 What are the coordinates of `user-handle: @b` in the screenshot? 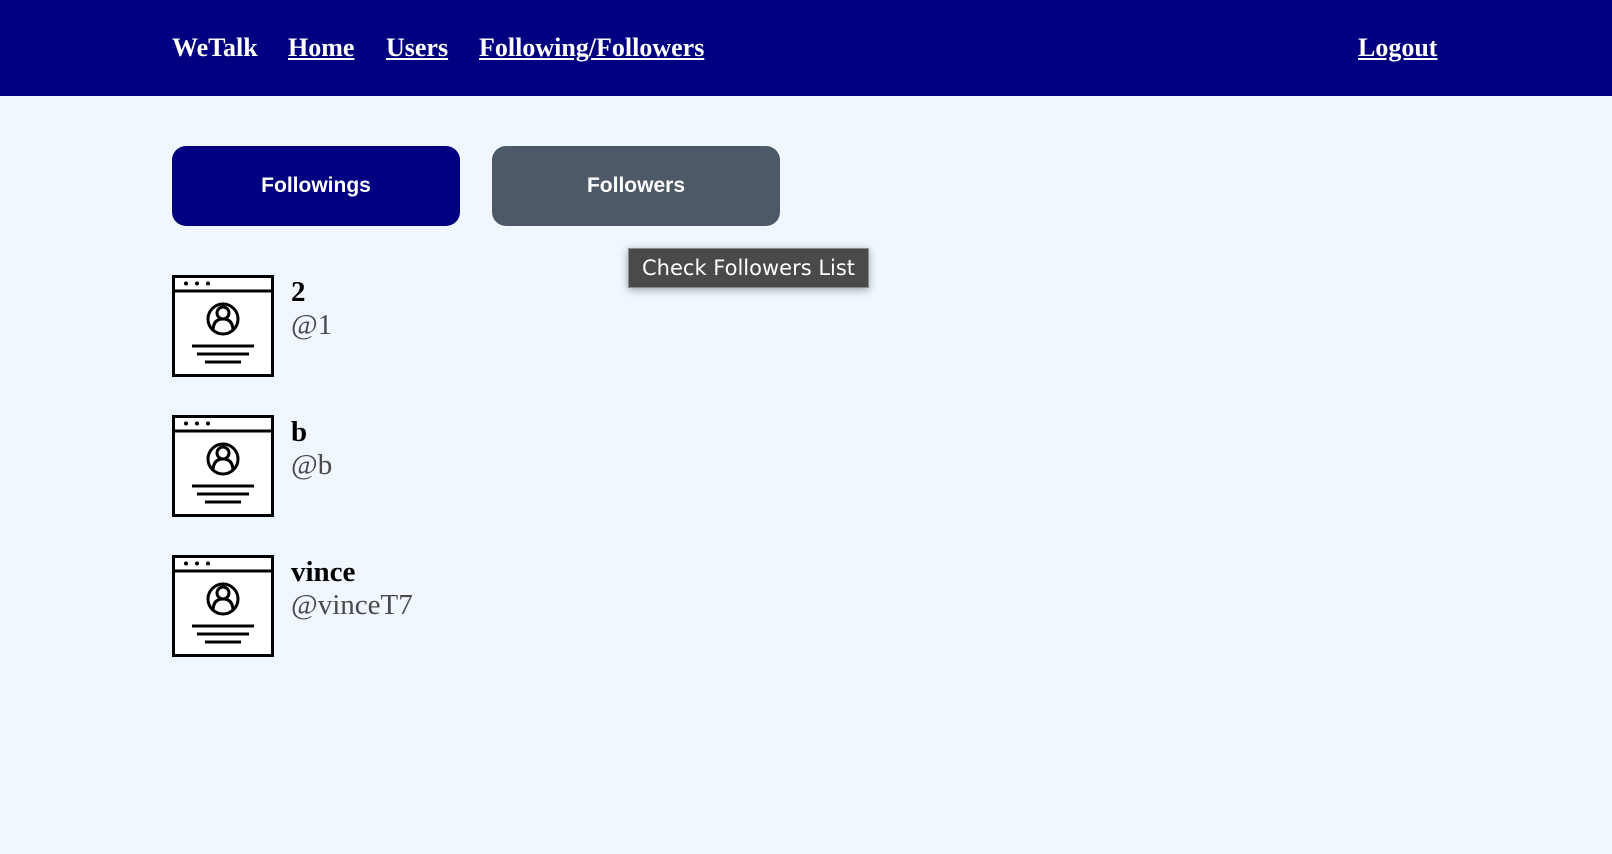 It's located at (312, 465).